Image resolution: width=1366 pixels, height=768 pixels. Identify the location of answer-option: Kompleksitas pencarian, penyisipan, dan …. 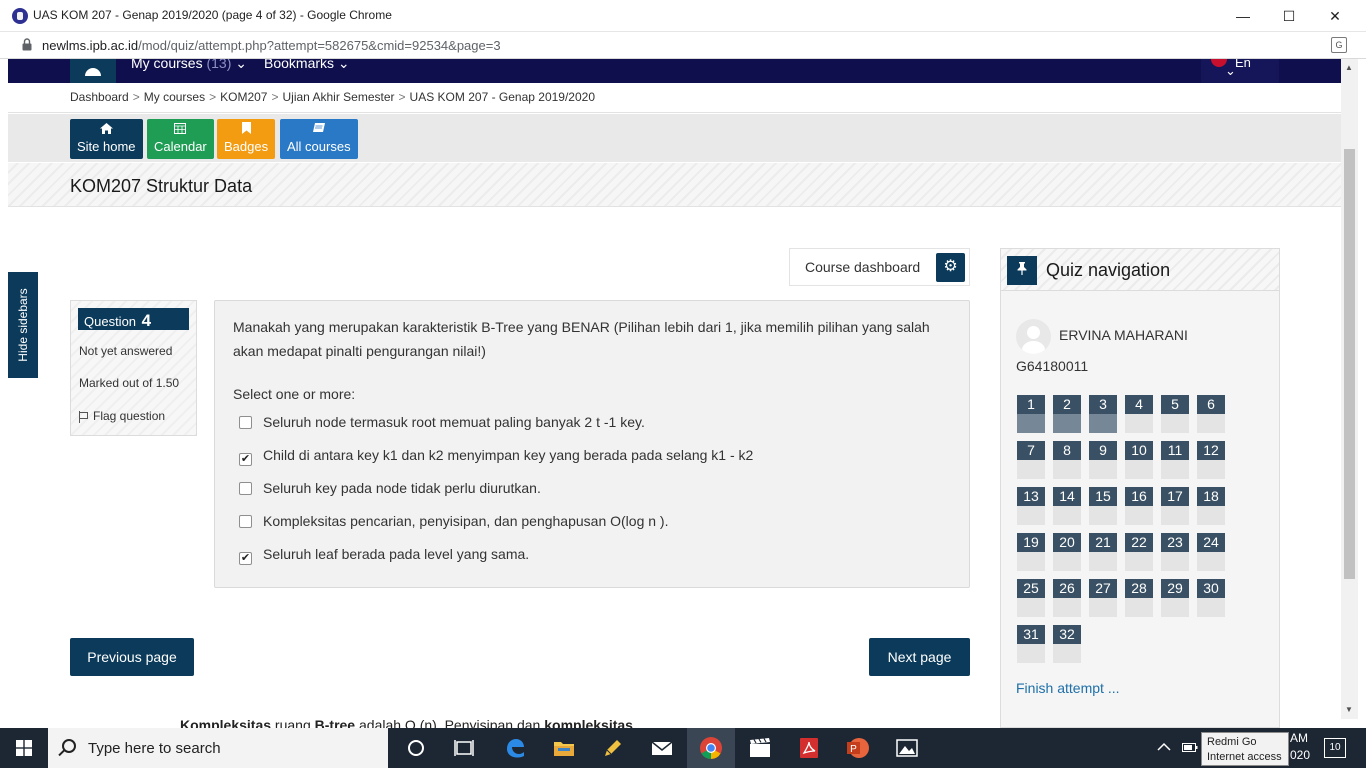
(453, 523).